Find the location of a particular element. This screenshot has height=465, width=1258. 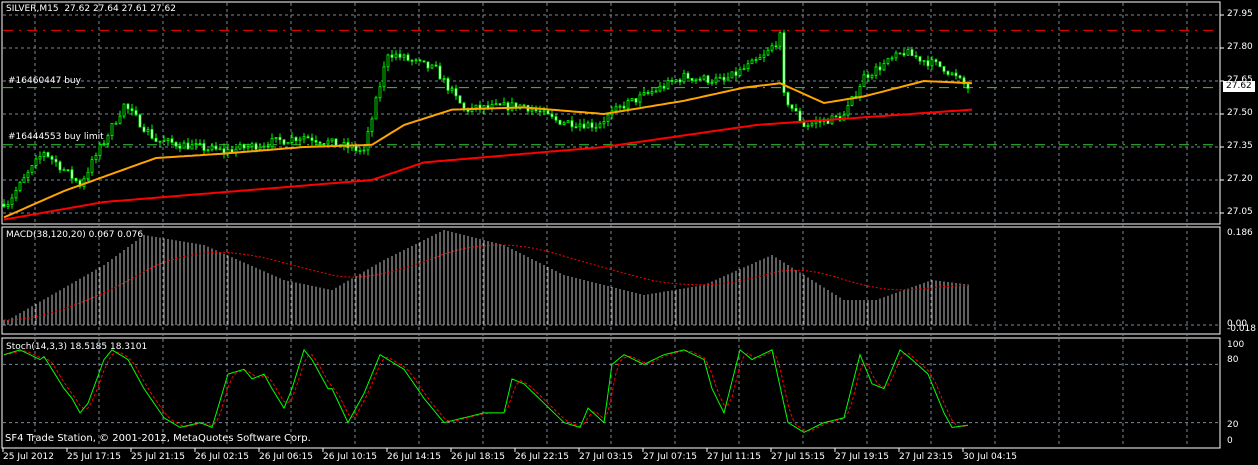

time-axis-label: 25 Jul 21:15 is located at coordinates (158, 457).